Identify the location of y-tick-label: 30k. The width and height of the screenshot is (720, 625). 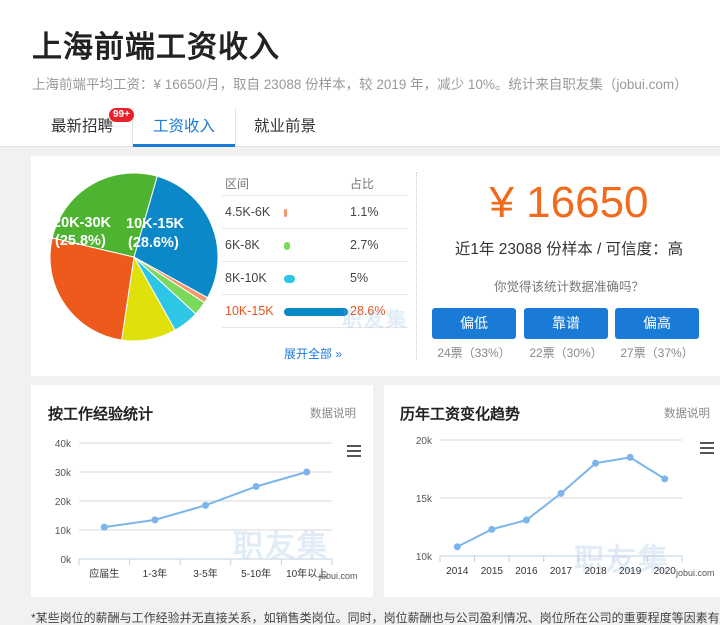
(63, 473).